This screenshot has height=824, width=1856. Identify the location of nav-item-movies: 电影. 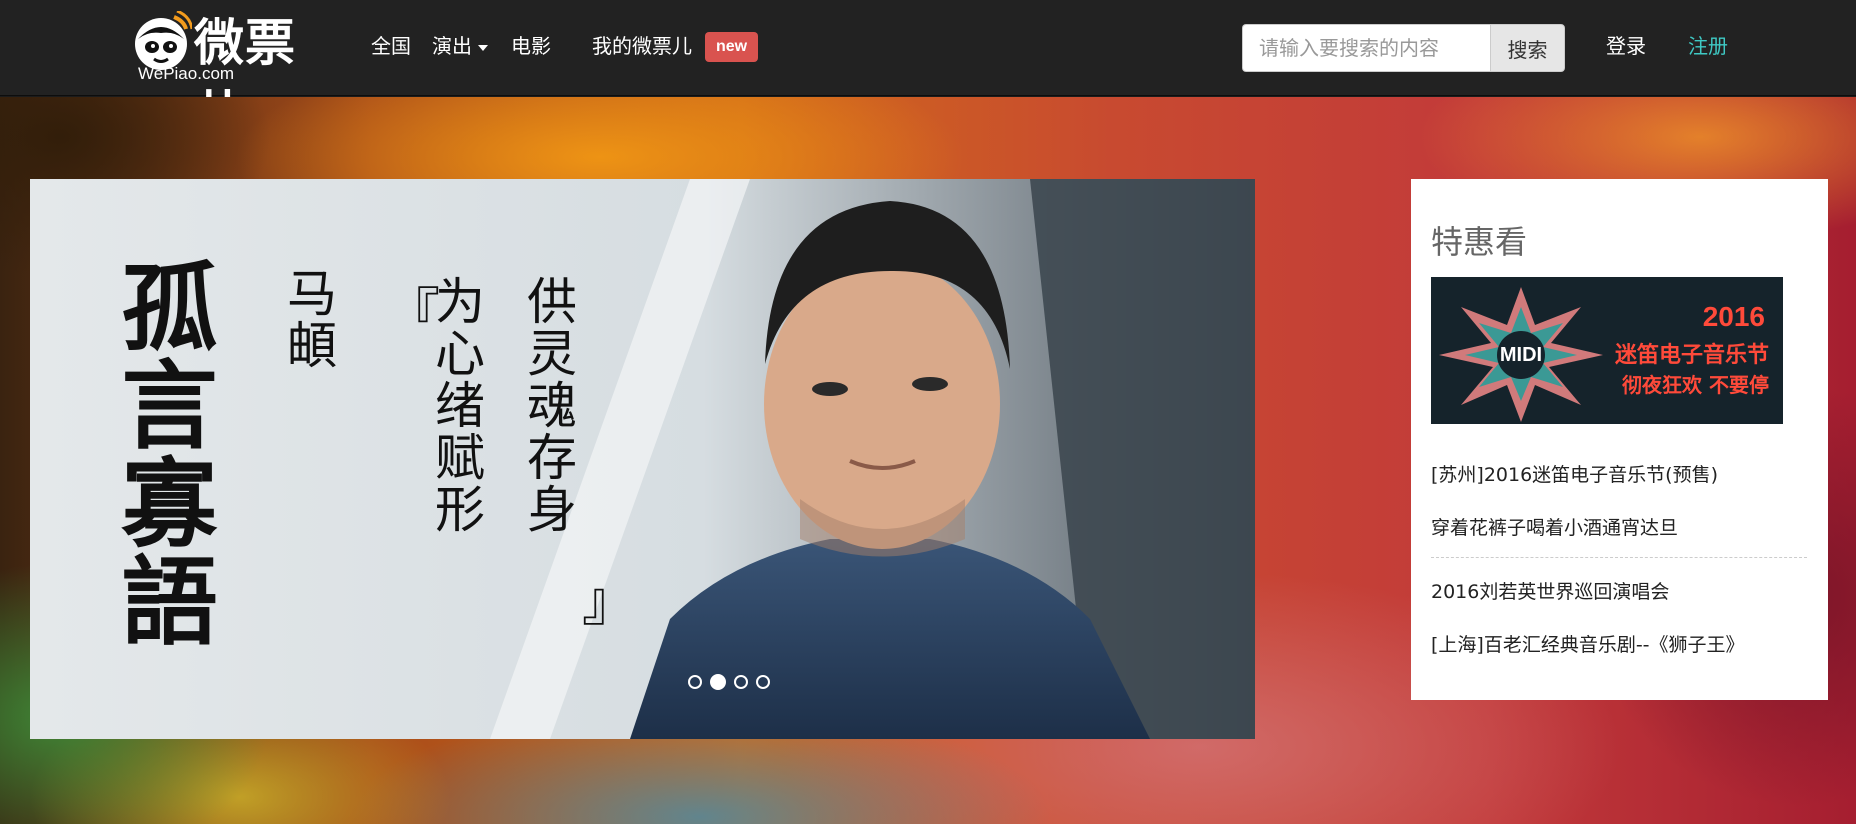
(531, 46).